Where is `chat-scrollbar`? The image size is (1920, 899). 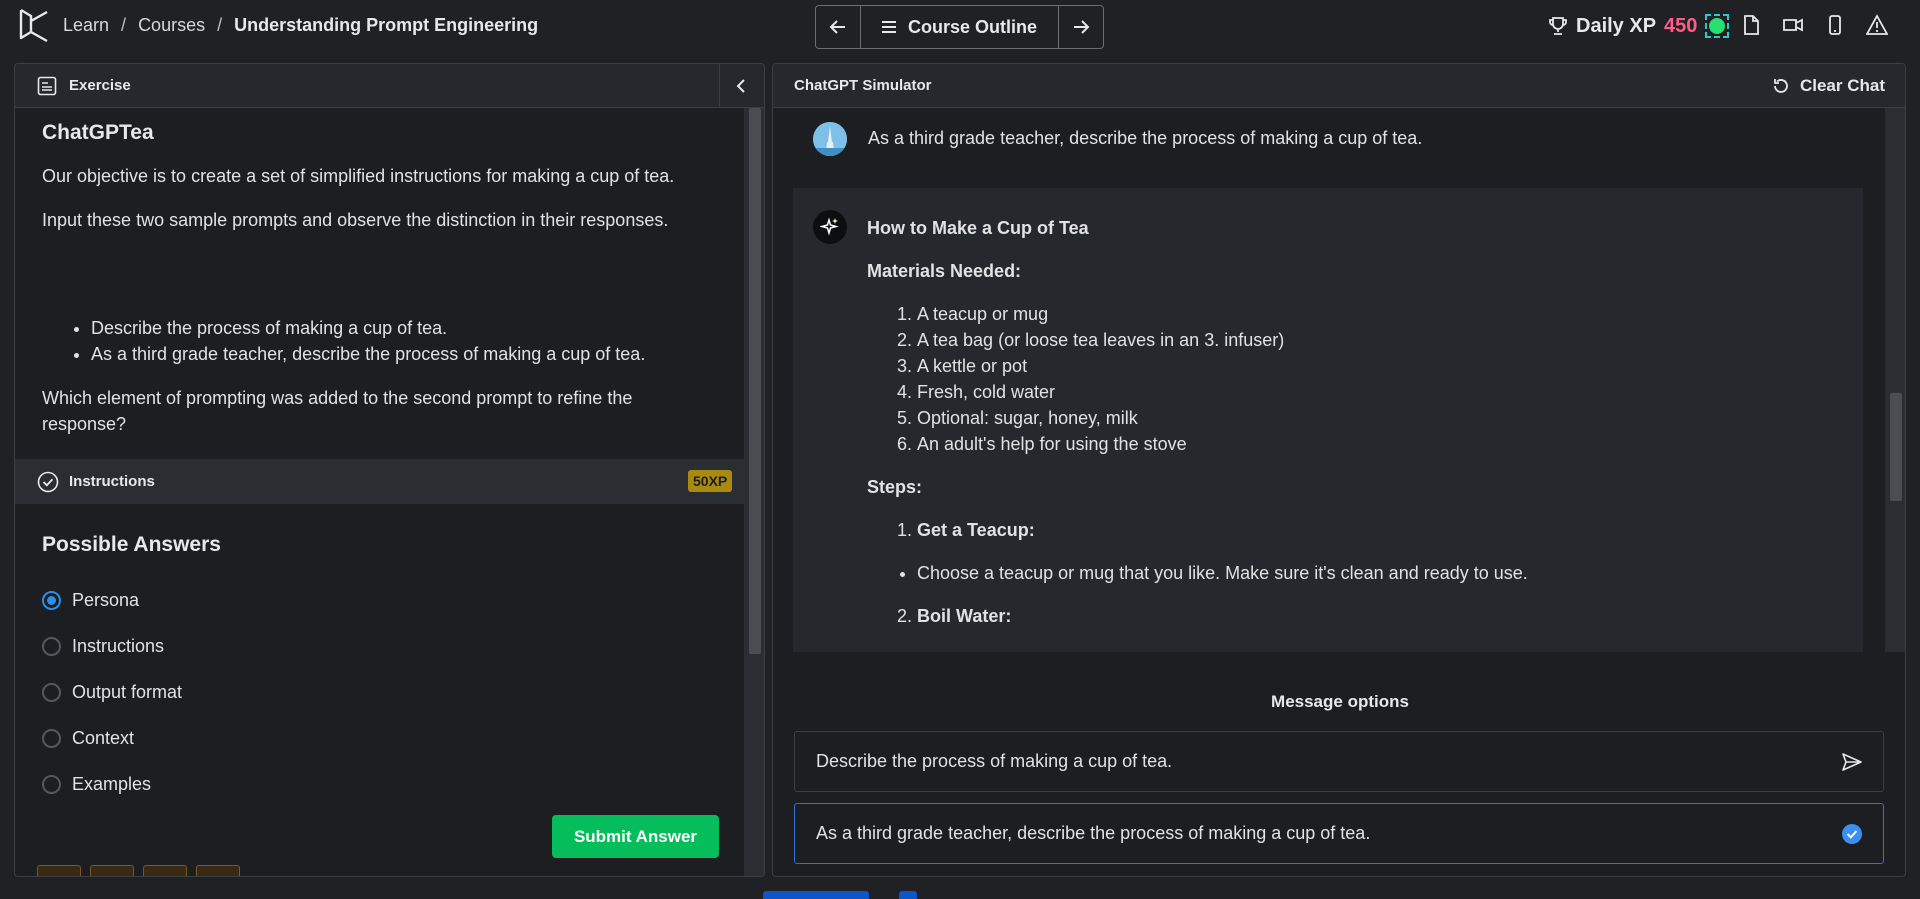 chat-scrollbar is located at coordinates (1895, 380).